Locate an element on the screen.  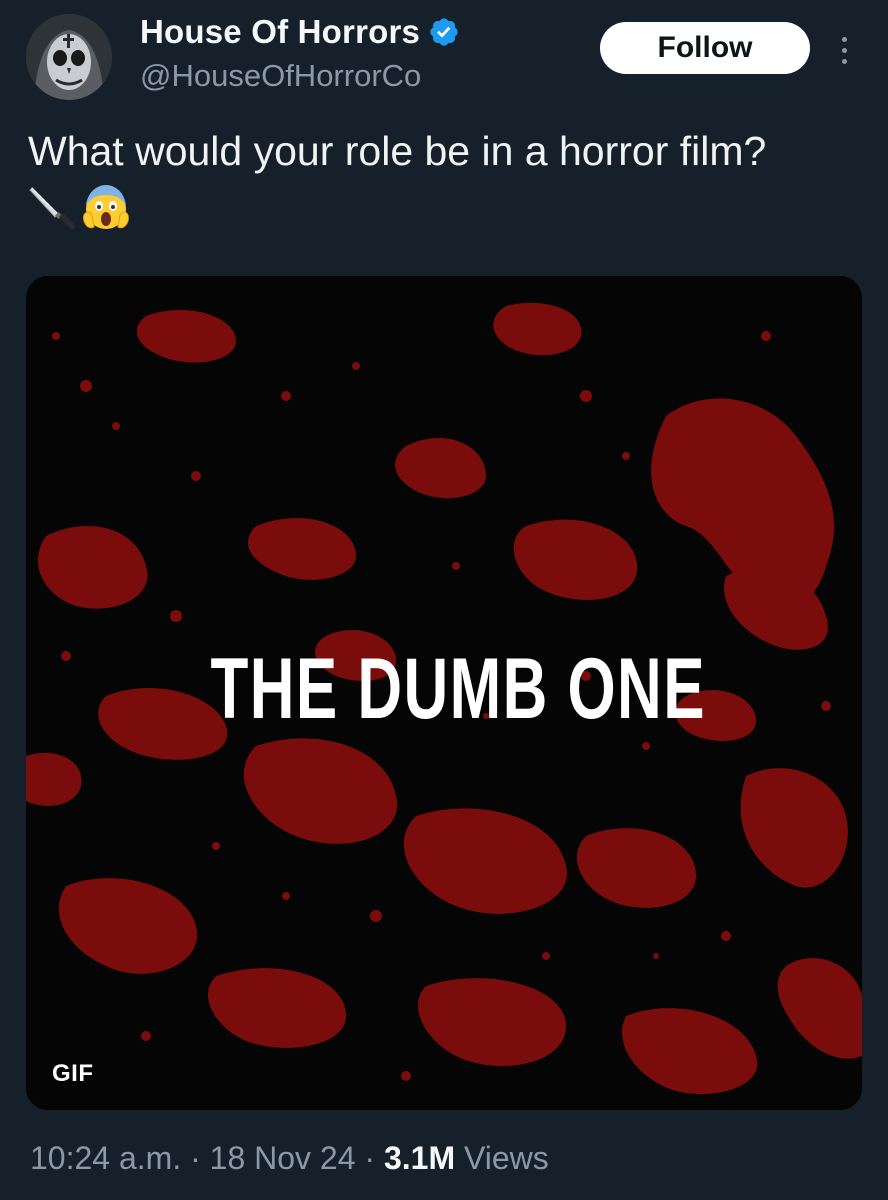
views-count: 3.1M is located at coordinates (419, 1158).